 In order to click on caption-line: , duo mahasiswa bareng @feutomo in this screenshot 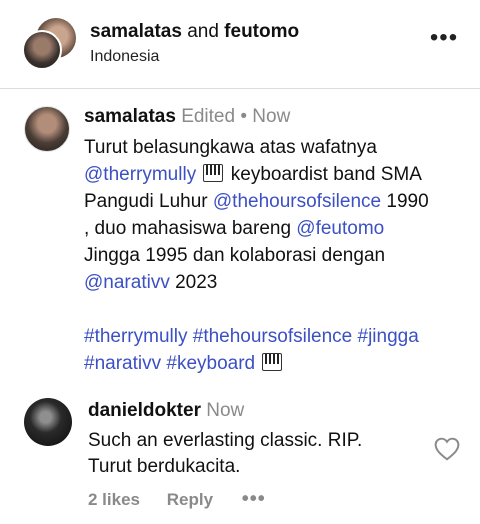, I will do `click(279, 228)`.